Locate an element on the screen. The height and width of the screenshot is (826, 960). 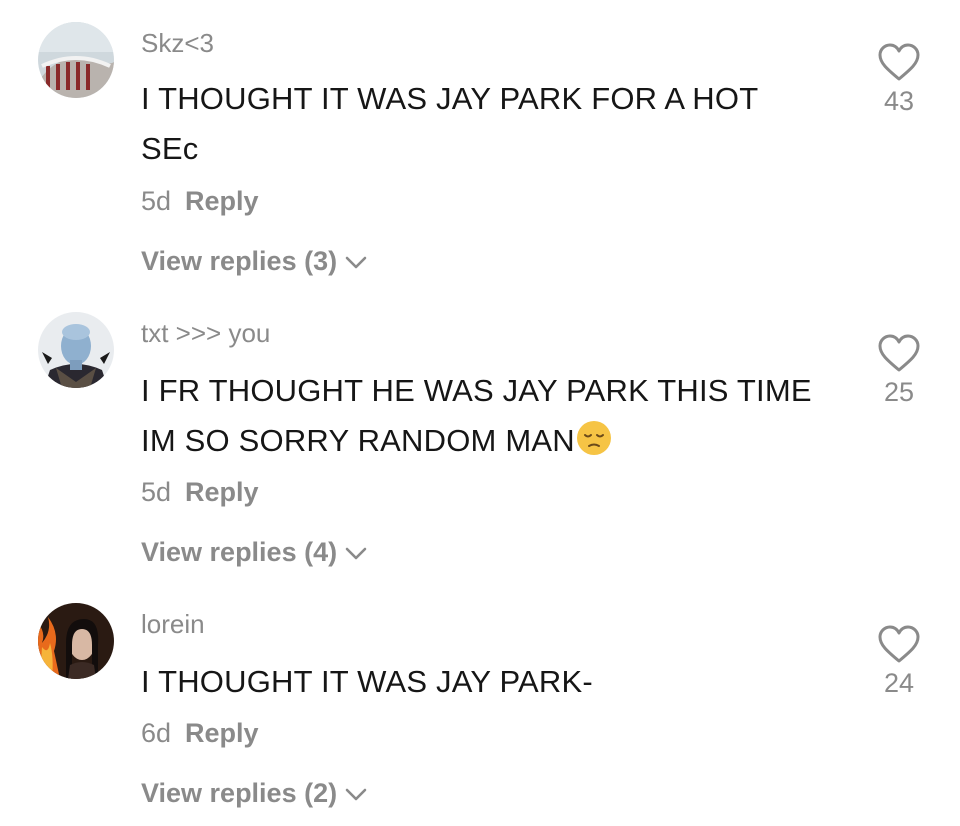
comment-text-line: IM SO SORRY RANDOM MAN is located at coordinates (476, 441).